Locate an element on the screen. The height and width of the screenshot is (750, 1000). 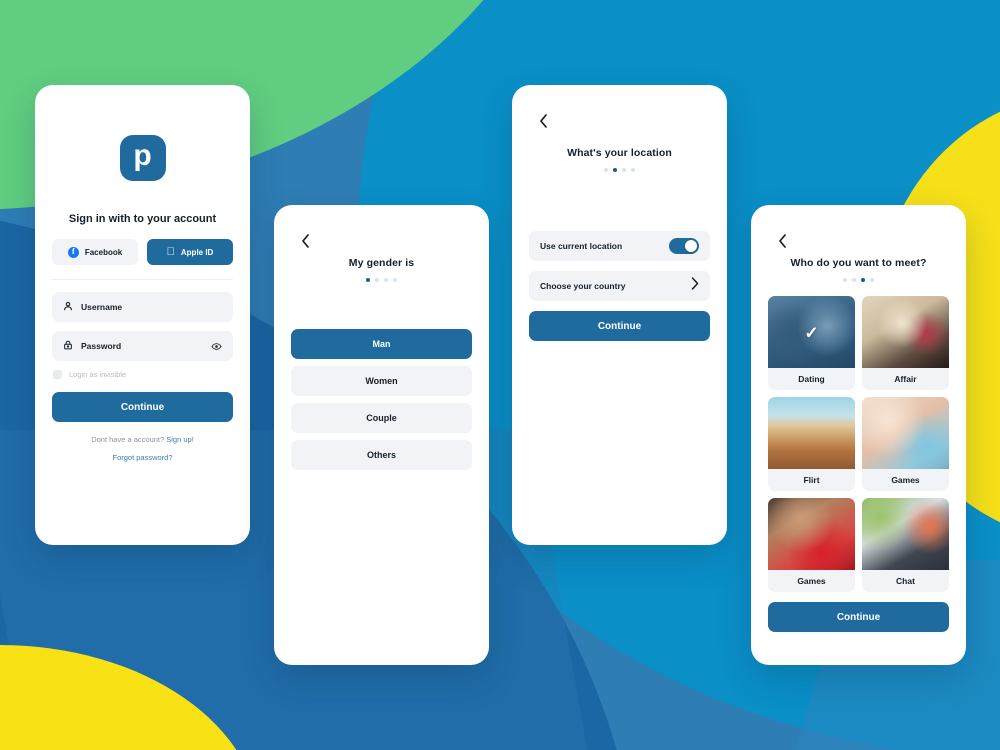
meet-tile-games-1: Games is located at coordinates (905, 444).